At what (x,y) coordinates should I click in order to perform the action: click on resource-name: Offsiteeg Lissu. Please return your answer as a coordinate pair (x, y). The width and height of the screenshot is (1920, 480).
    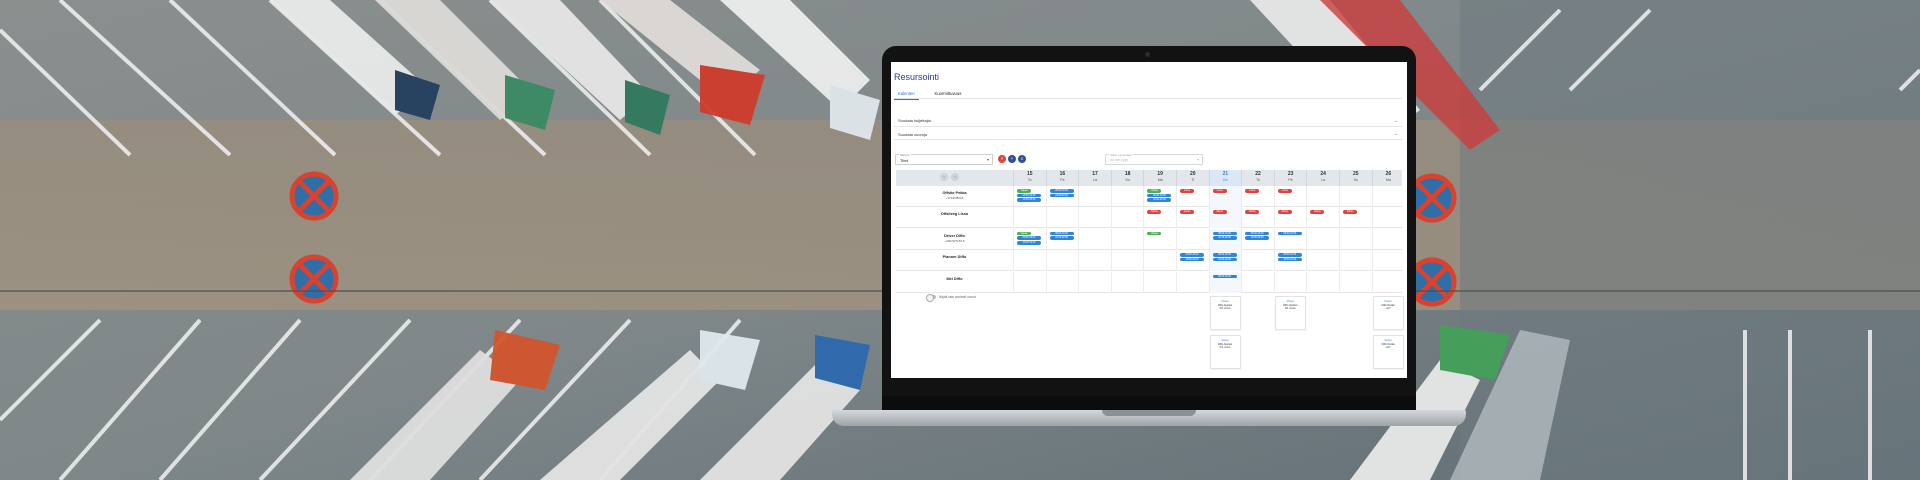
    Looking at the image, I should click on (954, 214).